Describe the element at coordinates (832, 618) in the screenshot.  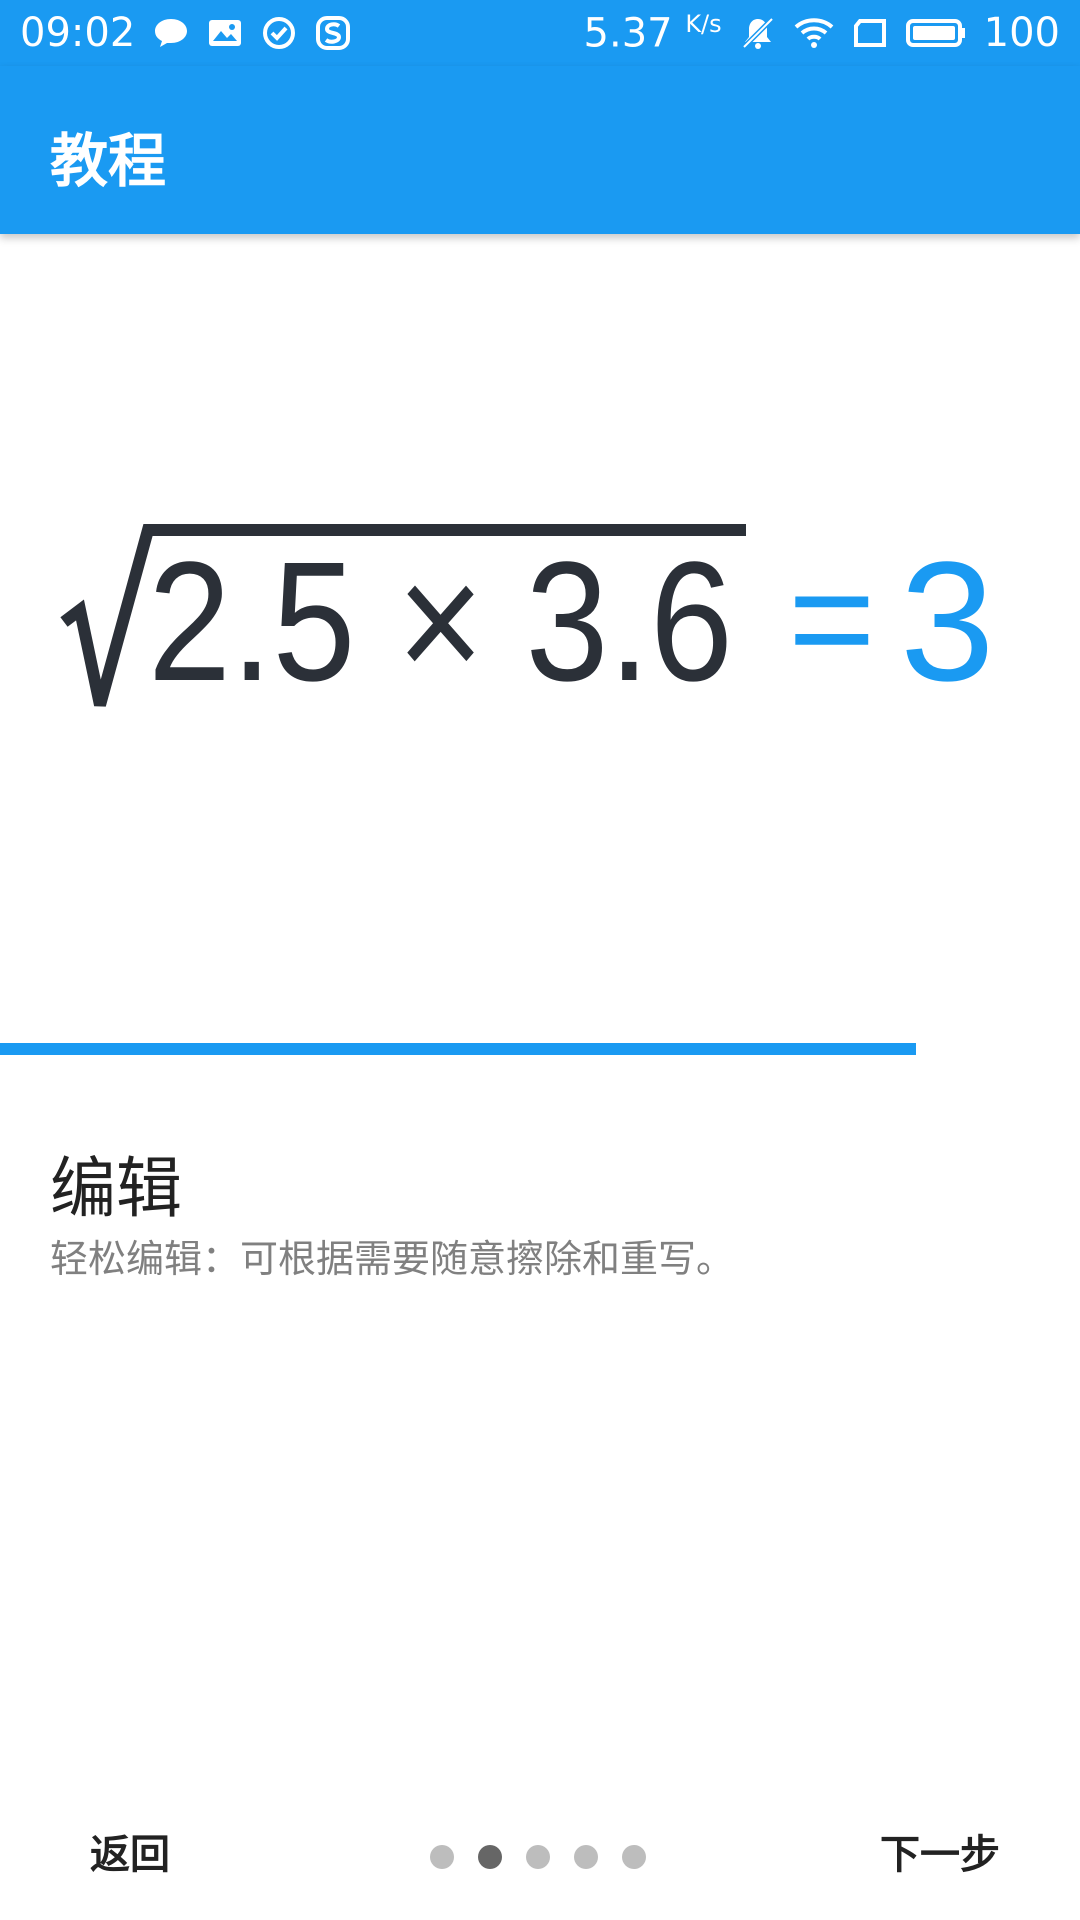
I see `equals-sign: =` at that location.